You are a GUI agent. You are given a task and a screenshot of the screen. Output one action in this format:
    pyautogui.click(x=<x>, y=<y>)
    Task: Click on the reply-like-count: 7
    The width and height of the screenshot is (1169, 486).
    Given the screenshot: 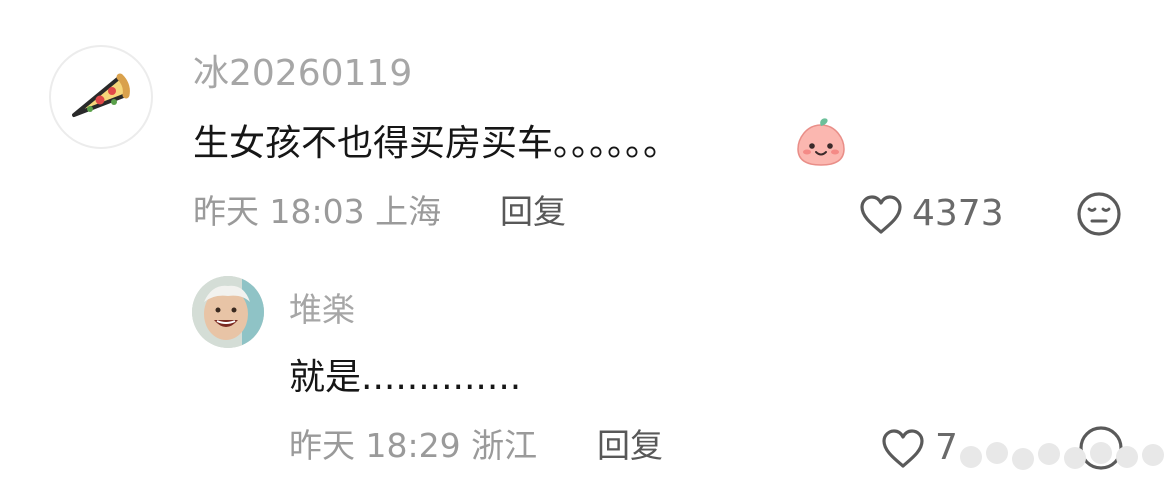 What is the action you would take?
    pyautogui.click(x=946, y=447)
    